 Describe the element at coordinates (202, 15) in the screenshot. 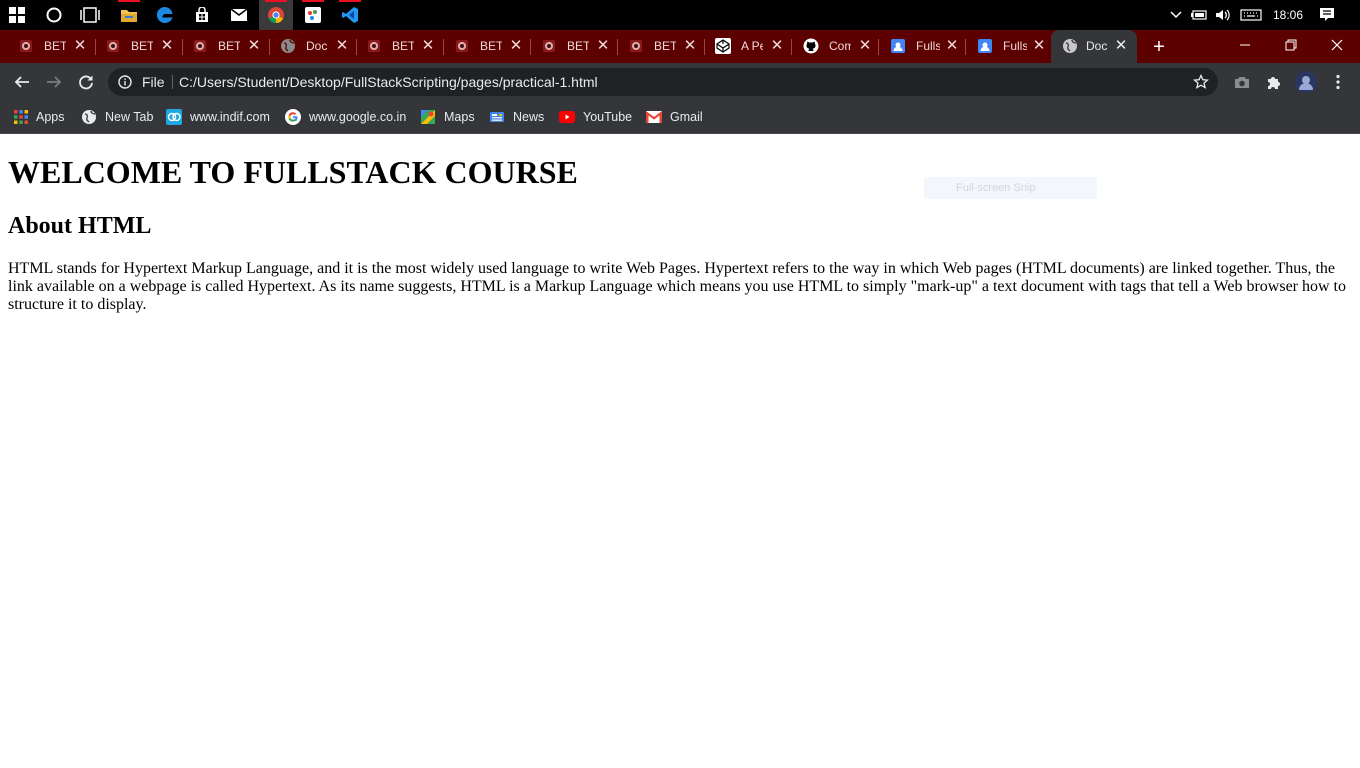

I see `store-icon` at that location.